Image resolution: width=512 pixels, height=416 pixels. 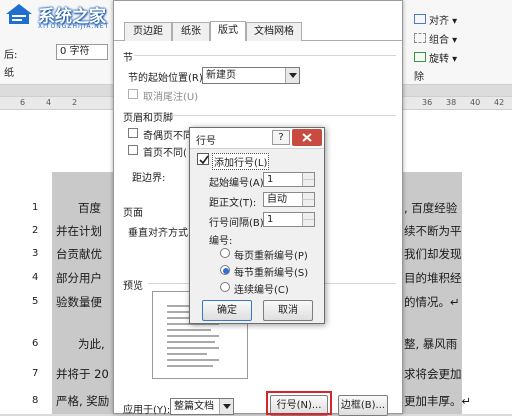 What do you see at coordinates (261, 290) in the screenshot?
I see `continuous-label: 连续编号(C)` at bounding box center [261, 290].